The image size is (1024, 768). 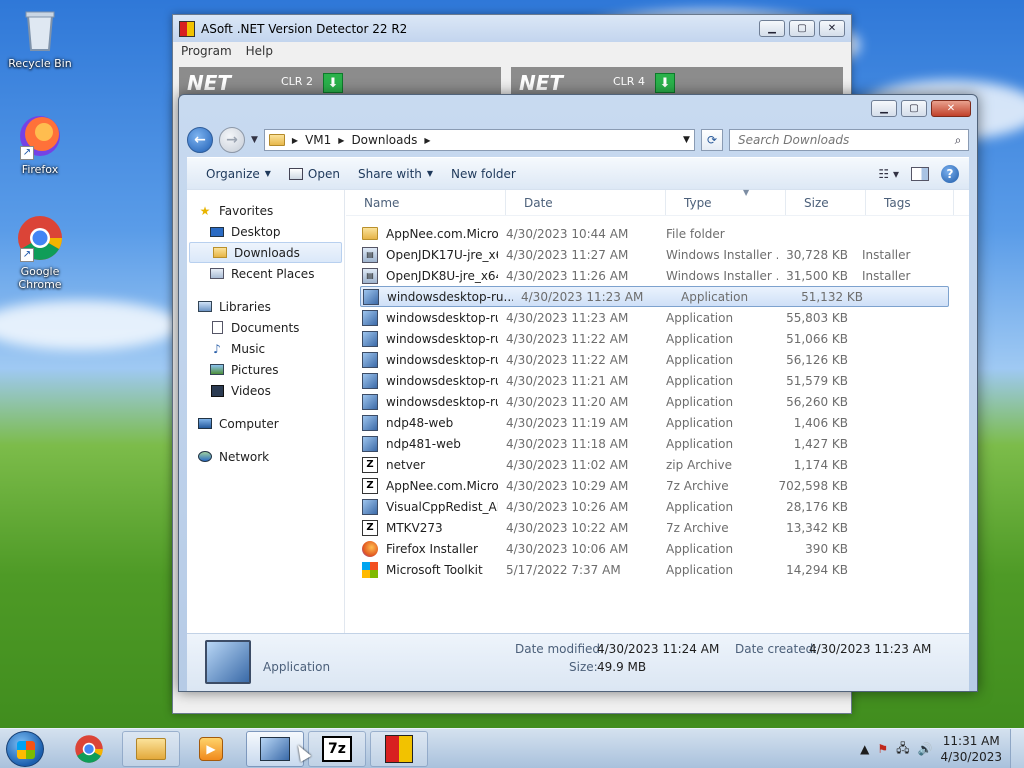 I want to click on menu-program: Program, so click(x=206, y=51).